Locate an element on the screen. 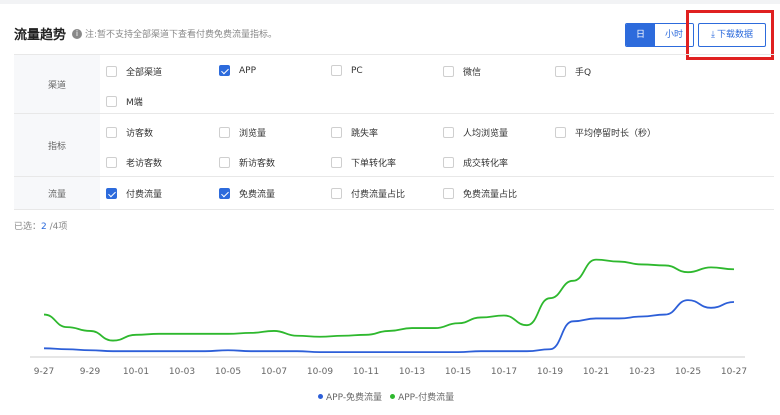 The width and height of the screenshot is (780, 415). traffic-option: 免费流量 is located at coordinates (247, 193).